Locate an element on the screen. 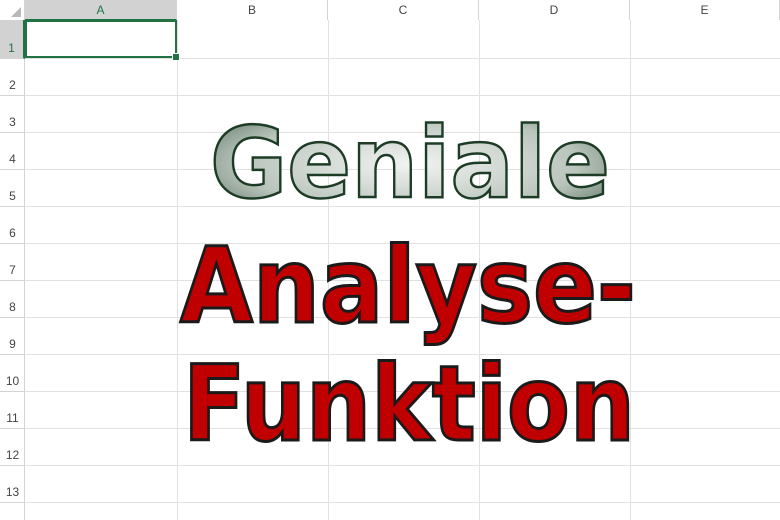 Image resolution: width=780 pixels, height=520 pixels. row-header-8: 8 is located at coordinates (12, 299).